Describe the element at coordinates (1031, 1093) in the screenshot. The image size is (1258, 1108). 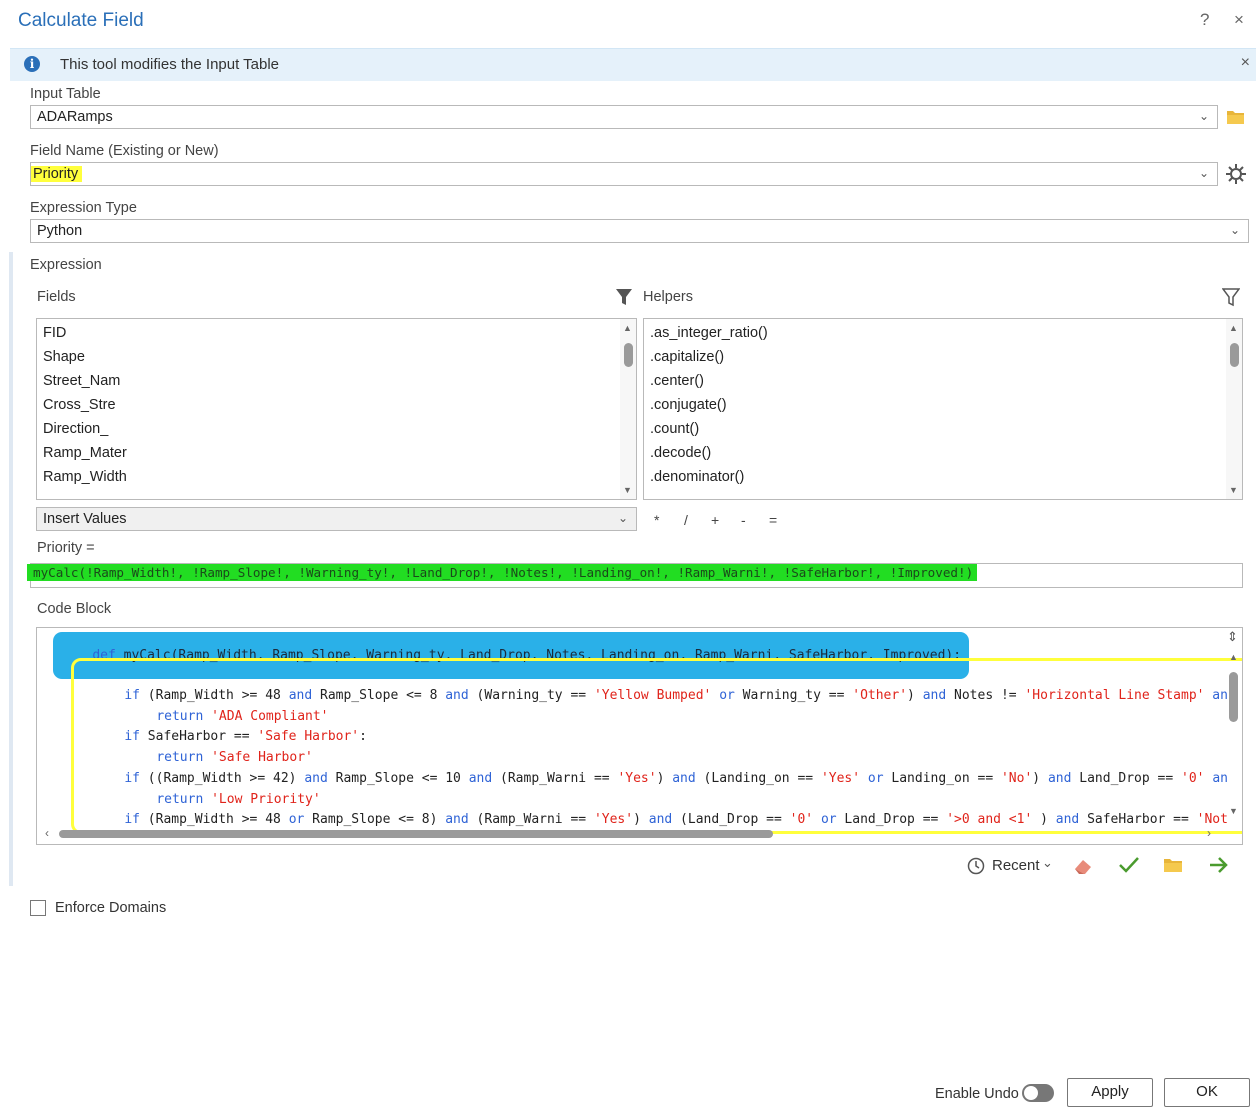
I see `toggle-knob` at that location.